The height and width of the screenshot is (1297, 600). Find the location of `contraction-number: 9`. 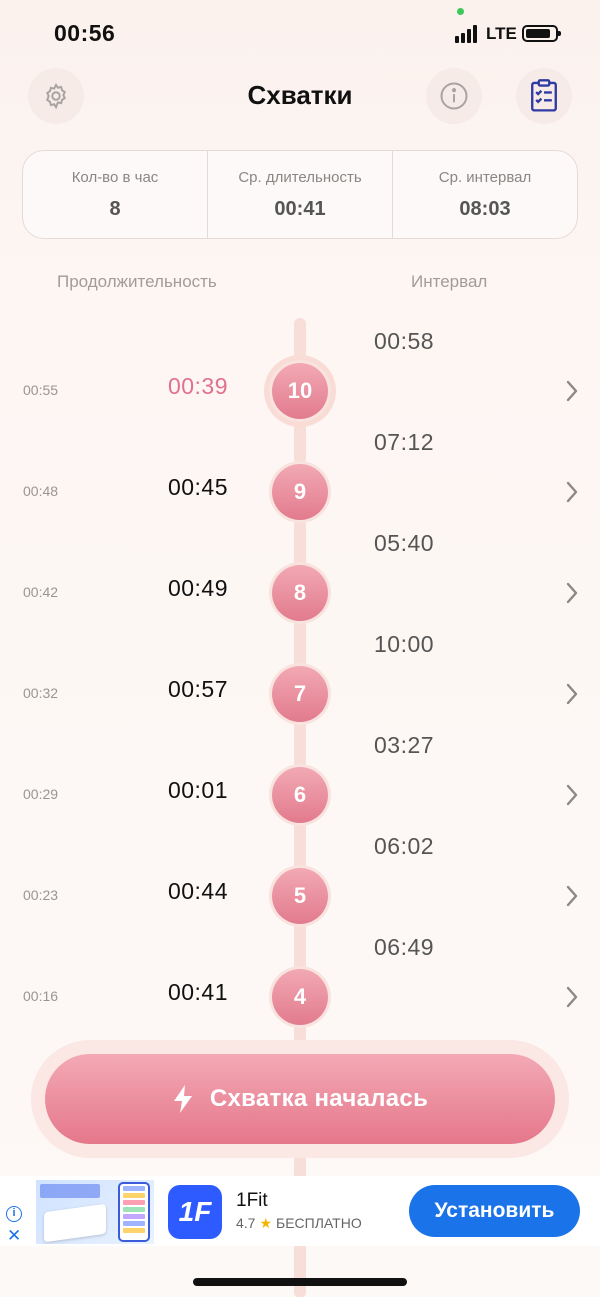

contraction-number: 9 is located at coordinates (300, 492).